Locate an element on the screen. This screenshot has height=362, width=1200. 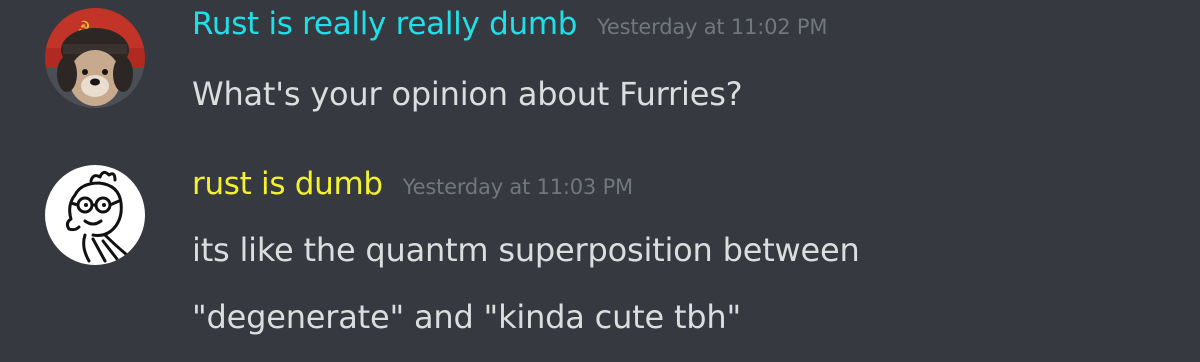
username: rust is dumb is located at coordinates (287, 184).